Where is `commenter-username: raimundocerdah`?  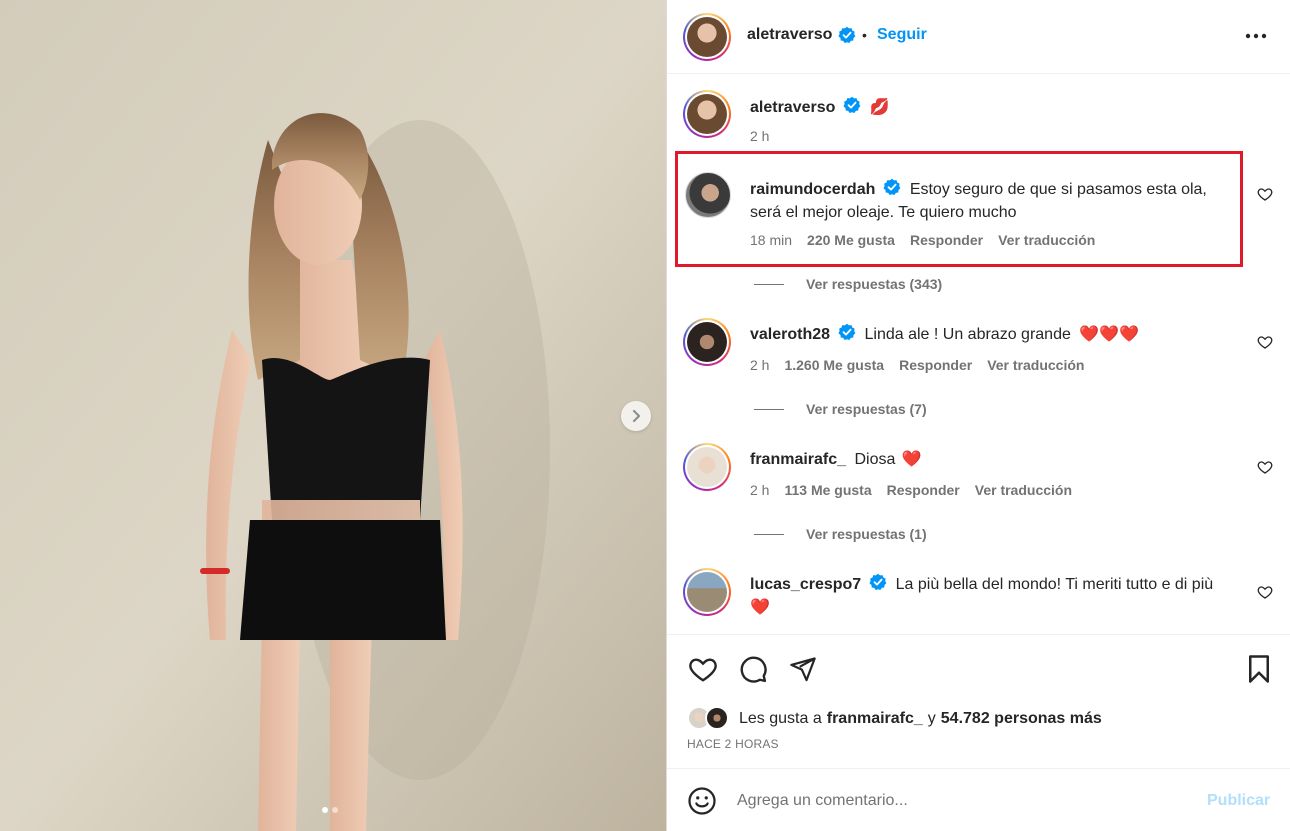
commenter-username: raimundocerdah is located at coordinates (812, 189).